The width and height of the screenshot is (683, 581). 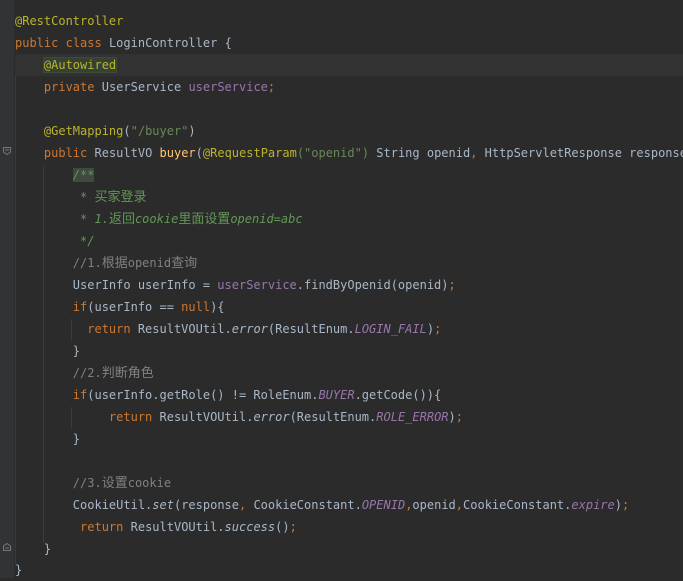 What do you see at coordinates (580, 153) in the screenshot?
I see `parameter: HttpServletResponse response` at bounding box center [580, 153].